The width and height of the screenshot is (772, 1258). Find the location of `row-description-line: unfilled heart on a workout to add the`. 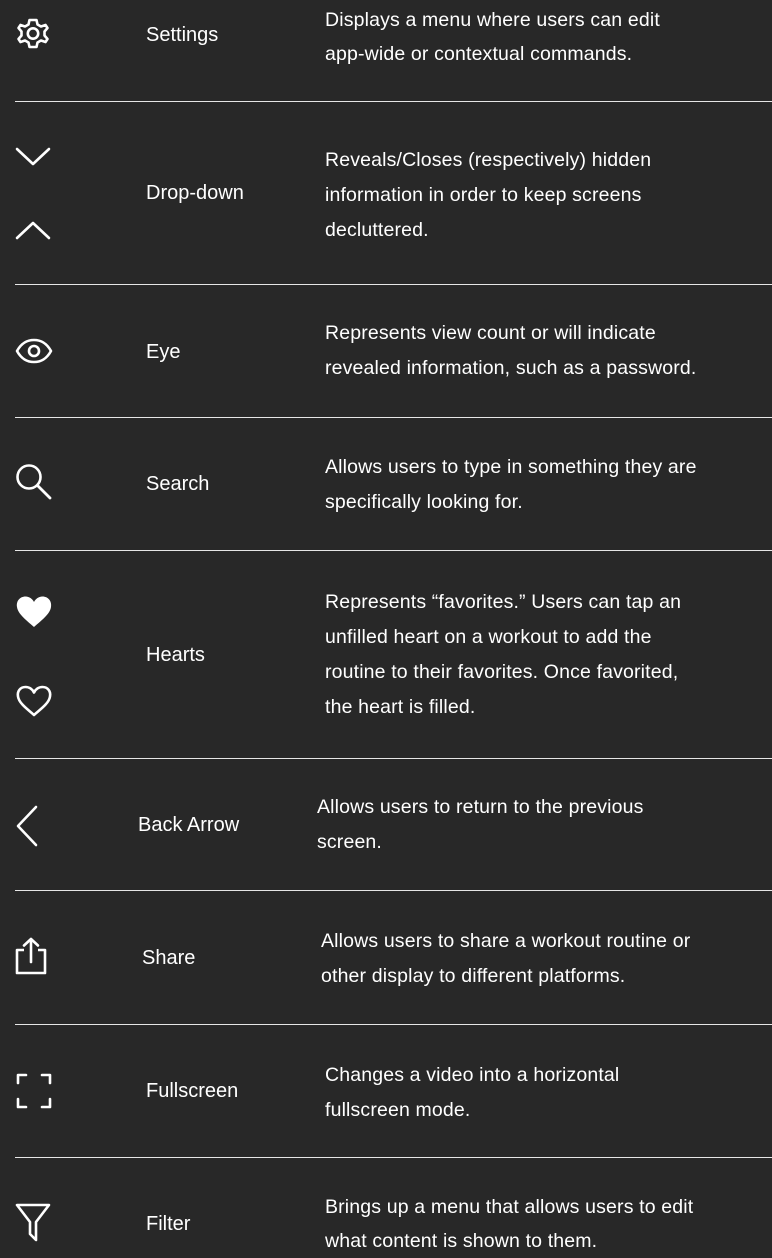

row-description-line: unfilled heart on a workout to add the is located at coordinates (488, 637).